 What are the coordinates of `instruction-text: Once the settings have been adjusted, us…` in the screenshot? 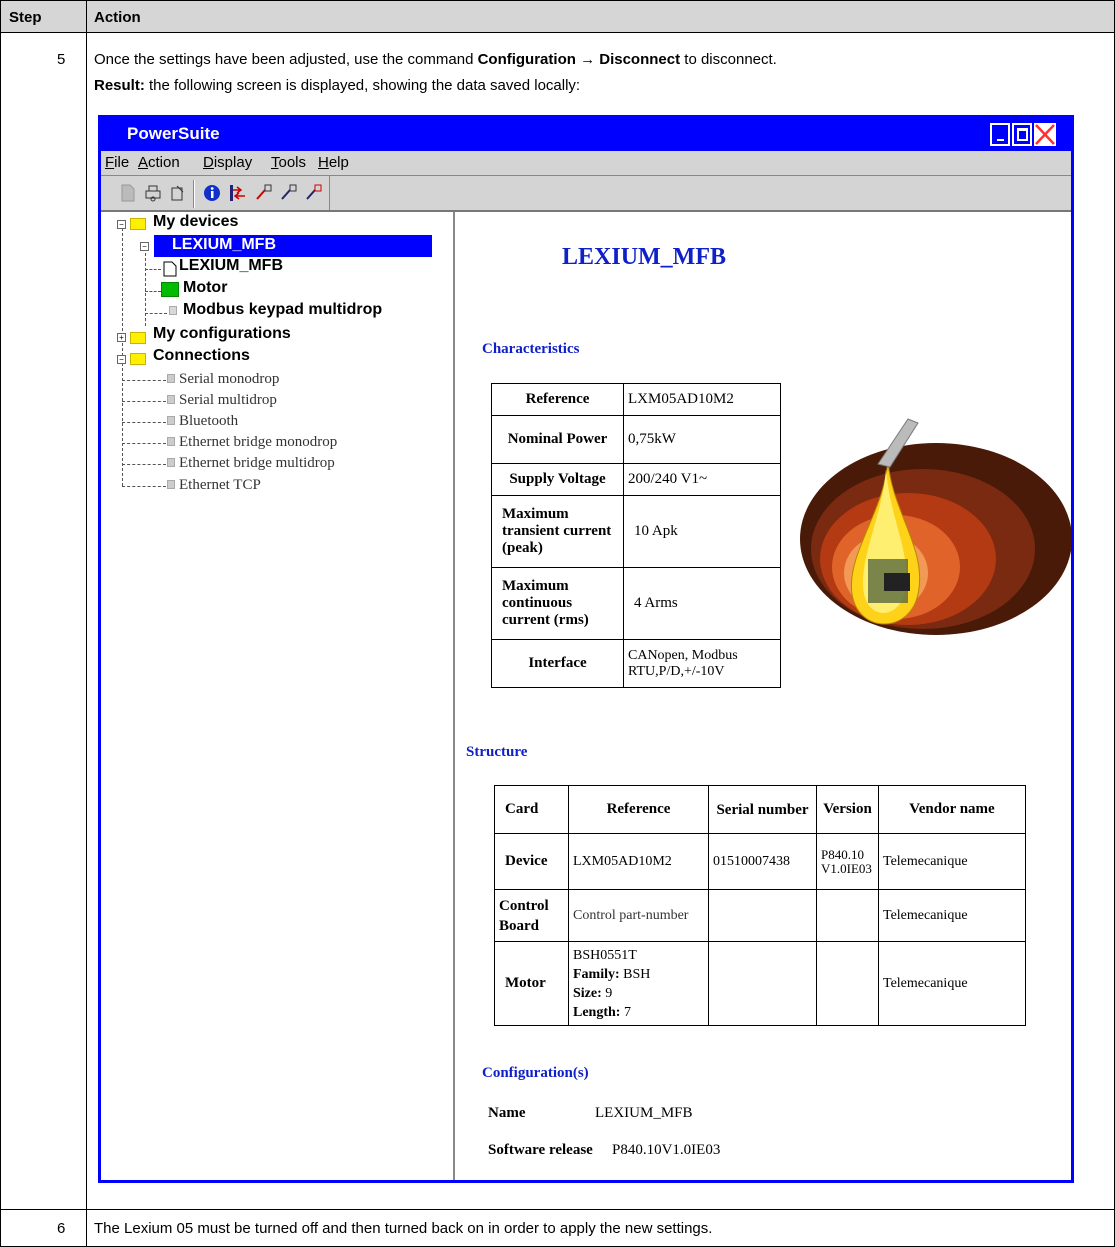 It's located at (286, 59).